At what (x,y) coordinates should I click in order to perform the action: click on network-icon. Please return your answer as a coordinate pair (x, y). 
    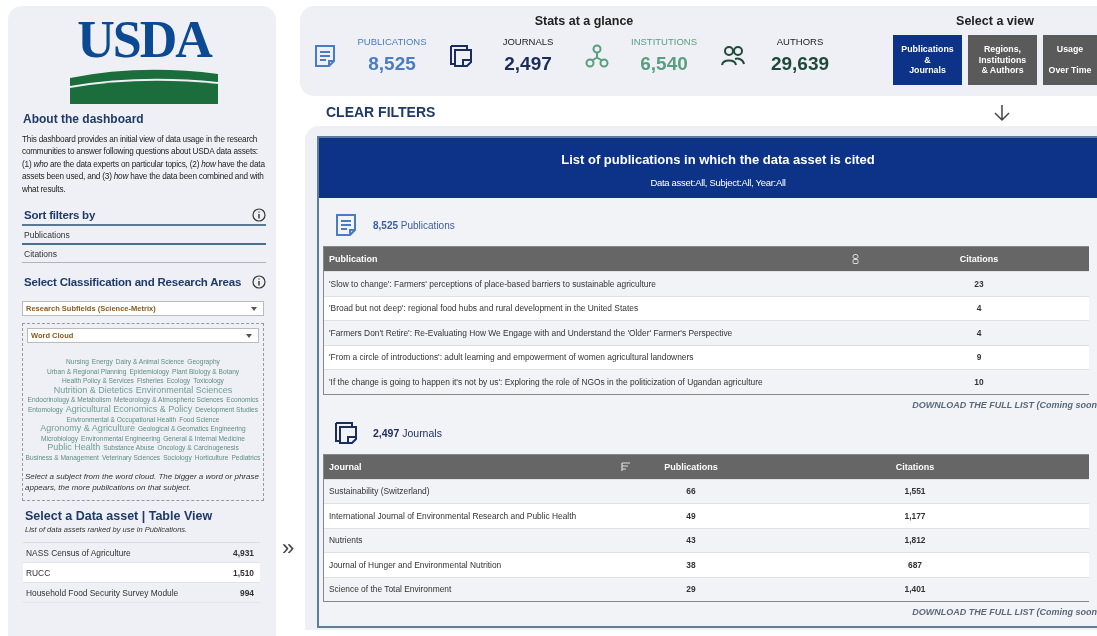
    Looking at the image, I should click on (597, 55).